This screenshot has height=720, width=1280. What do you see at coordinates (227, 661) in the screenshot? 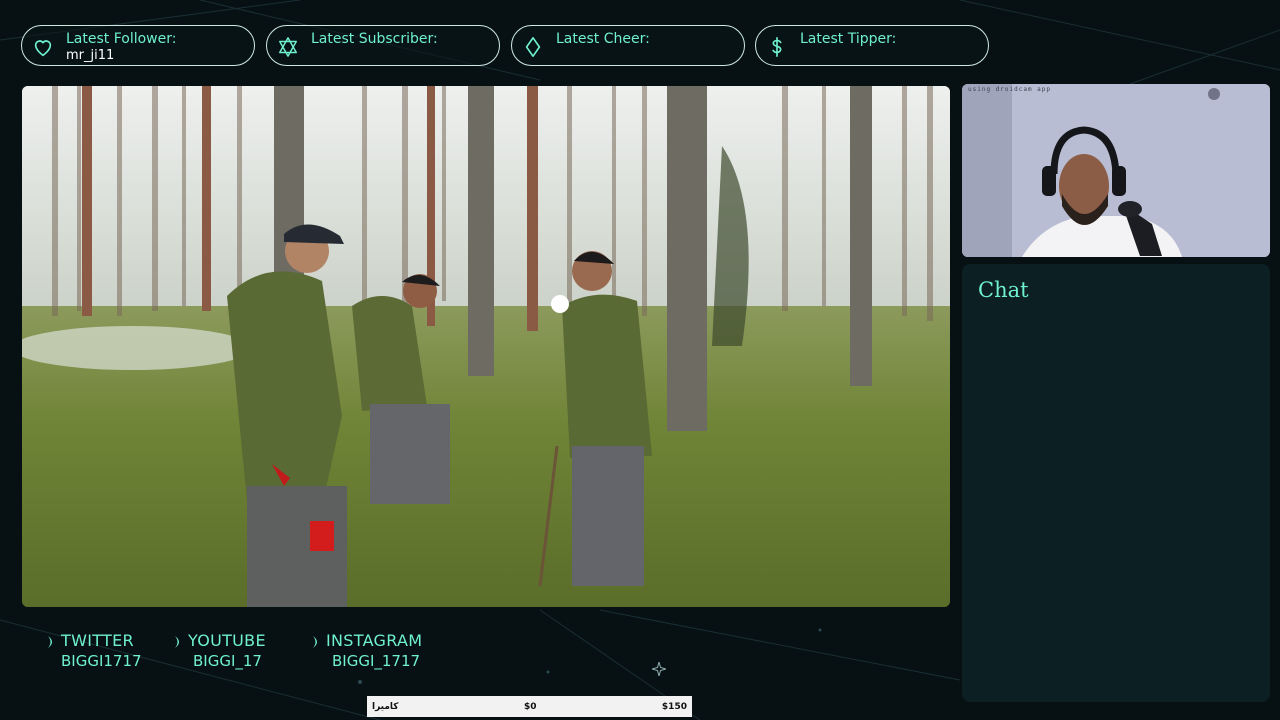
I see `social-handle: BIGGI_17` at bounding box center [227, 661].